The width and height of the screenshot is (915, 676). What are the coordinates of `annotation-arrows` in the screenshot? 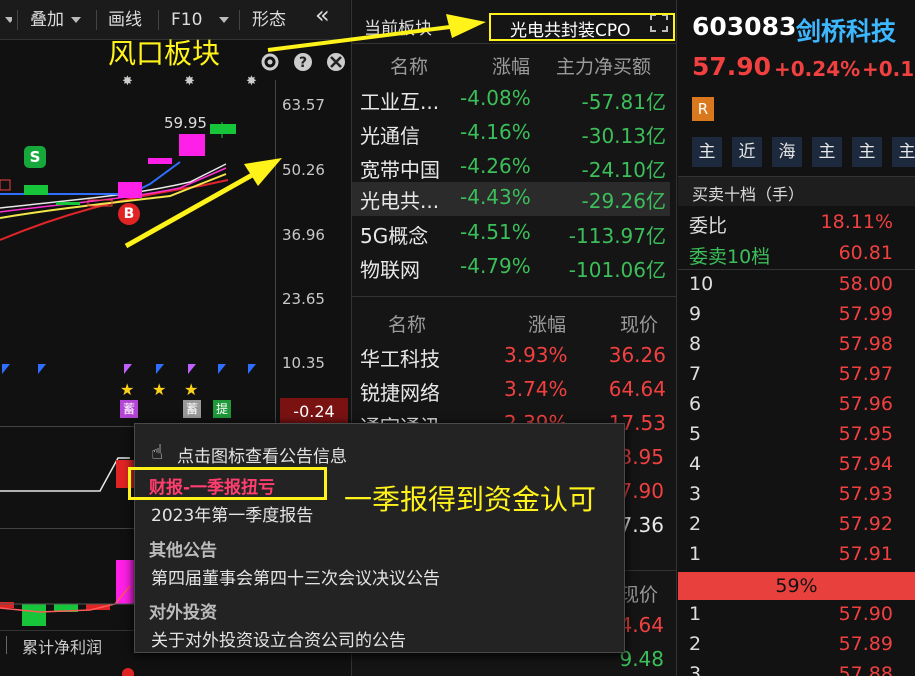 It's located at (305, 131).